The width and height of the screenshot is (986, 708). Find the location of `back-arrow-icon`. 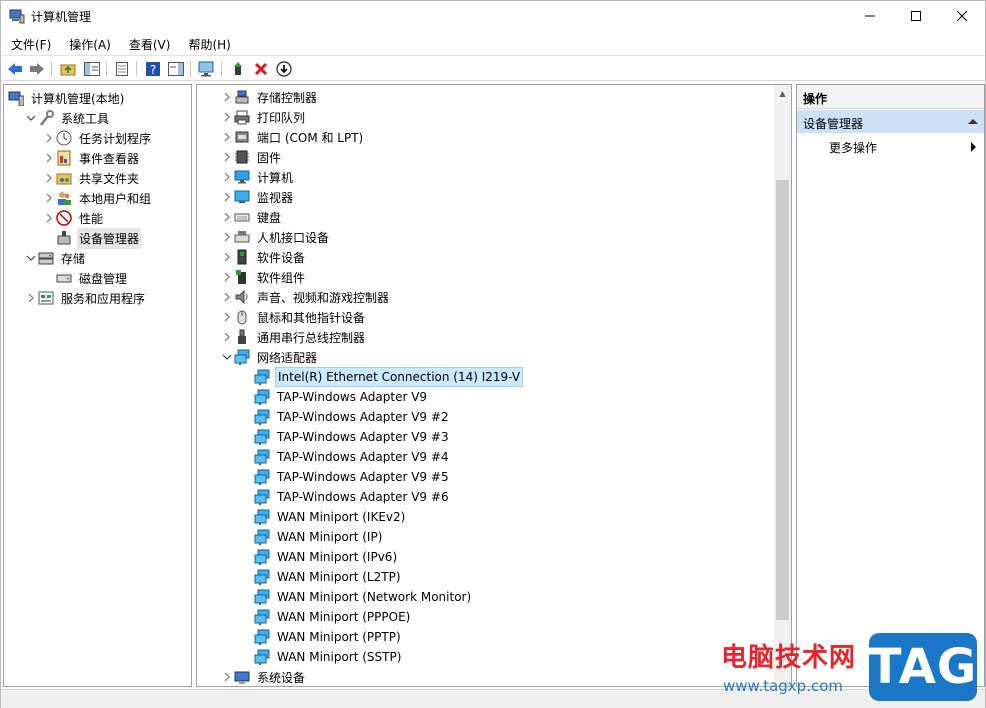

back-arrow-icon is located at coordinates (15, 69).